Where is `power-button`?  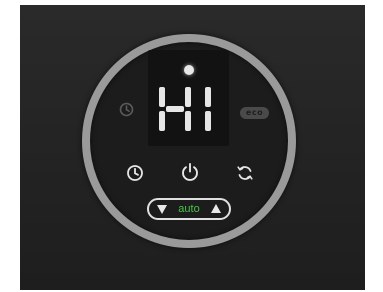
power-button is located at coordinates (190, 172).